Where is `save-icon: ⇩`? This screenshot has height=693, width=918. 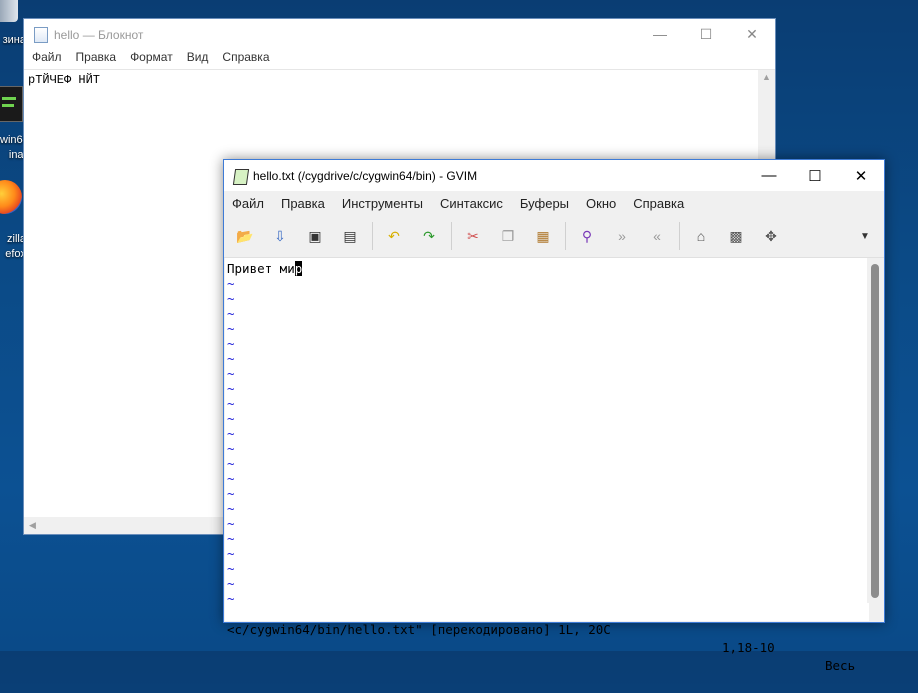 save-icon: ⇩ is located at coordinates (280, 236).